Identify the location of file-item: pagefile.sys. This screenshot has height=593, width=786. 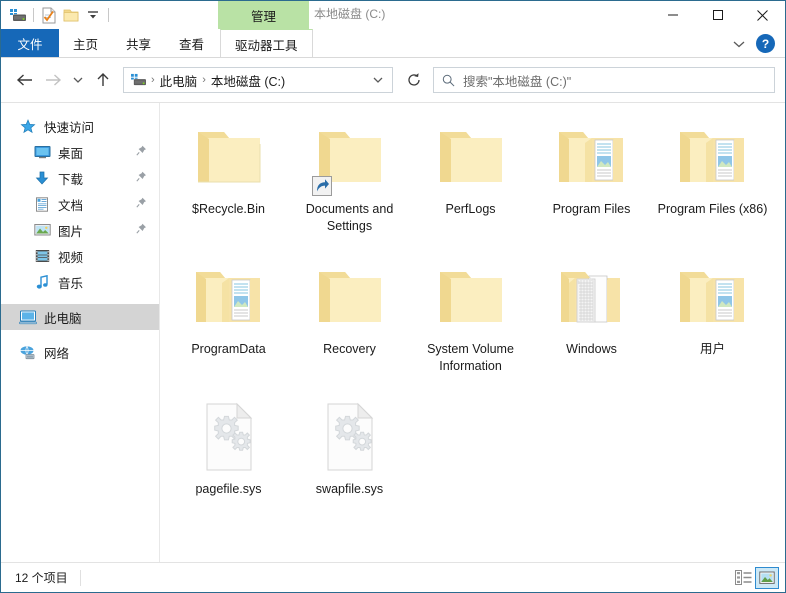
(228, 461).